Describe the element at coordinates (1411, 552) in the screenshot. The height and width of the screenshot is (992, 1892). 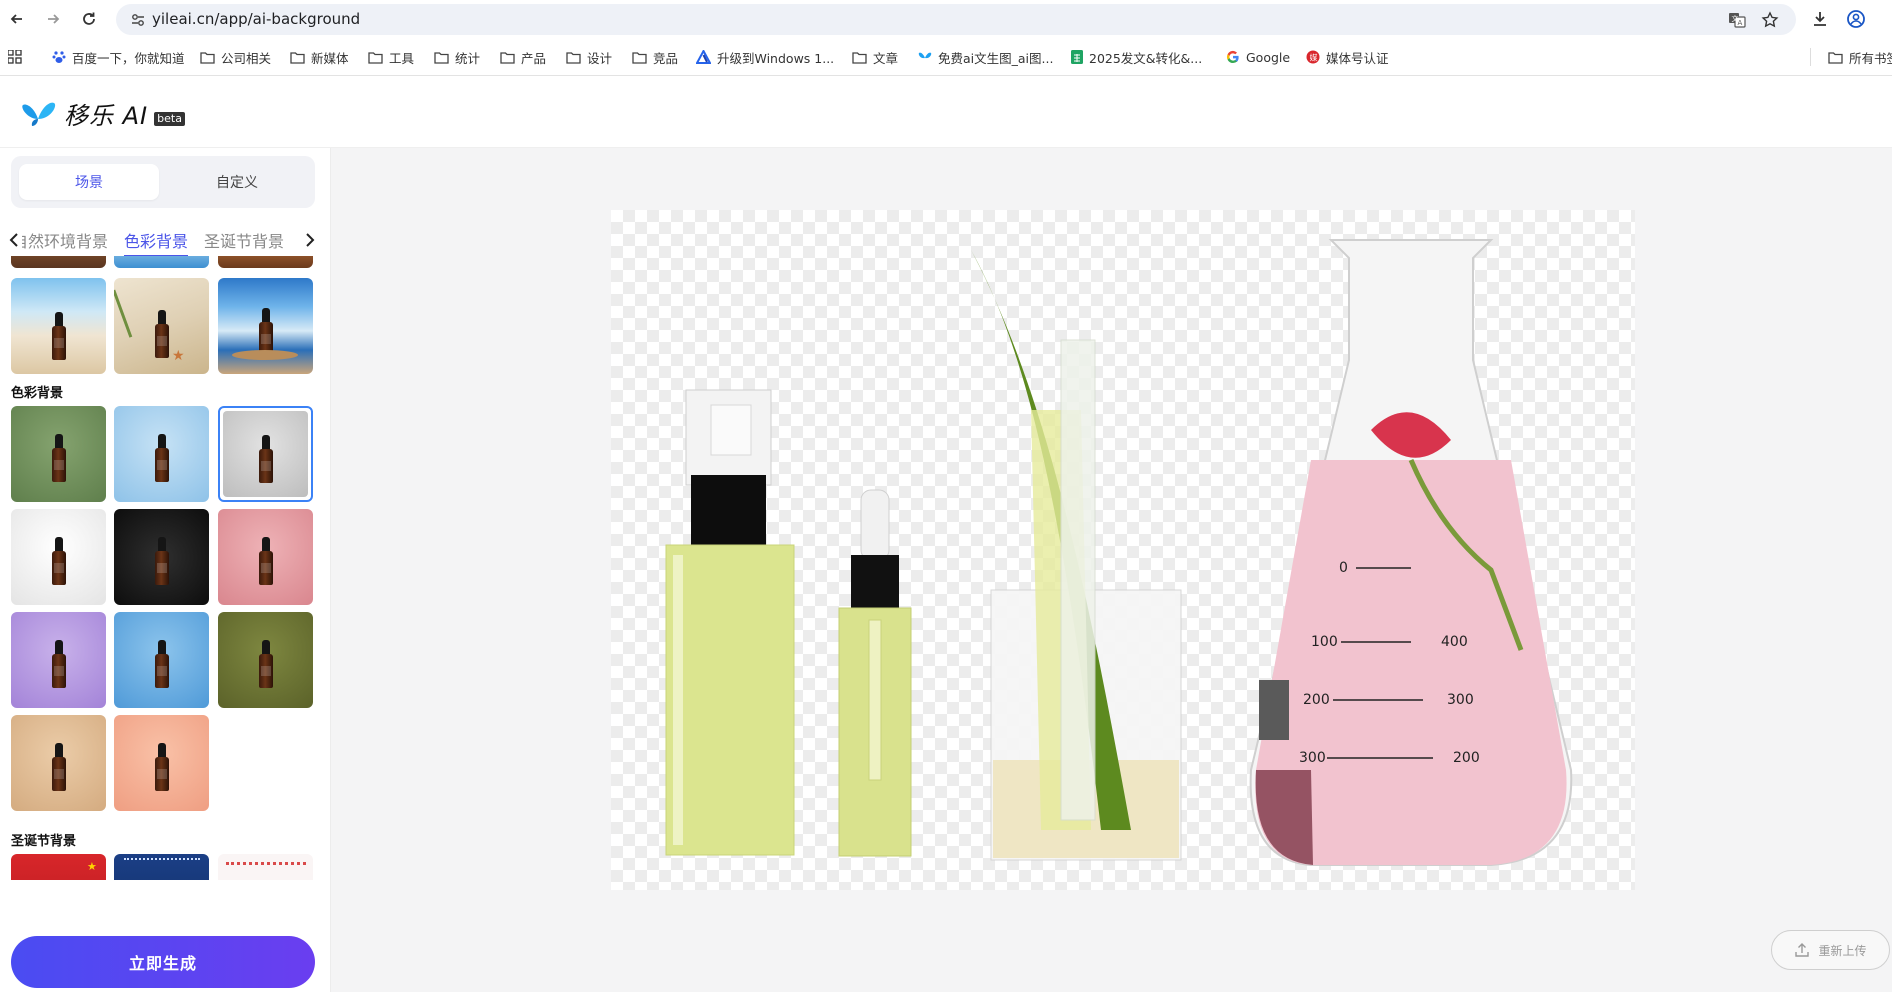
I see `flask-image: 0 100 400 200 300 300 200` at that location.